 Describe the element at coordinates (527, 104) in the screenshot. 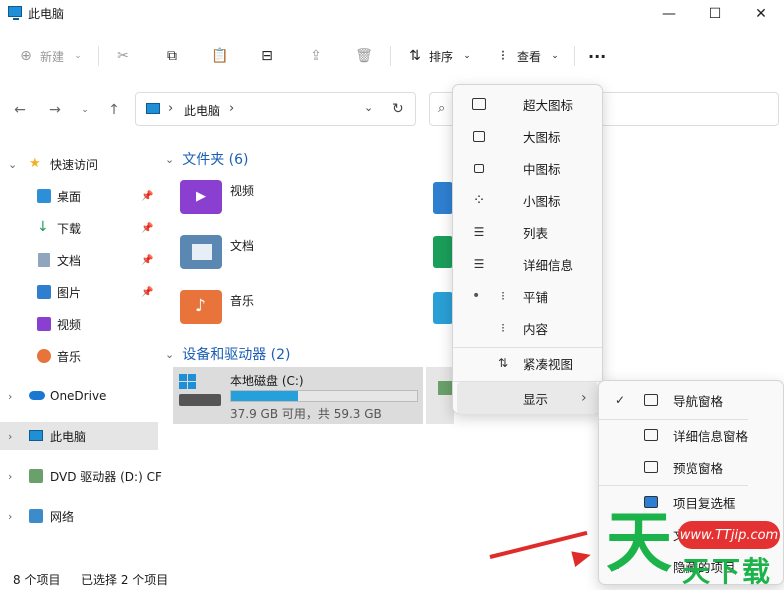

I see `menu-item-extra-large-icons: 超大图标` at that location.